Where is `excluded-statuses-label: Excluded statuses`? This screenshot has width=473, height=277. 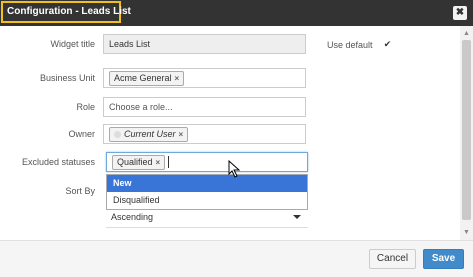 excluded-statuses-label: Excluded statuses is located at coordinates (58, 162).